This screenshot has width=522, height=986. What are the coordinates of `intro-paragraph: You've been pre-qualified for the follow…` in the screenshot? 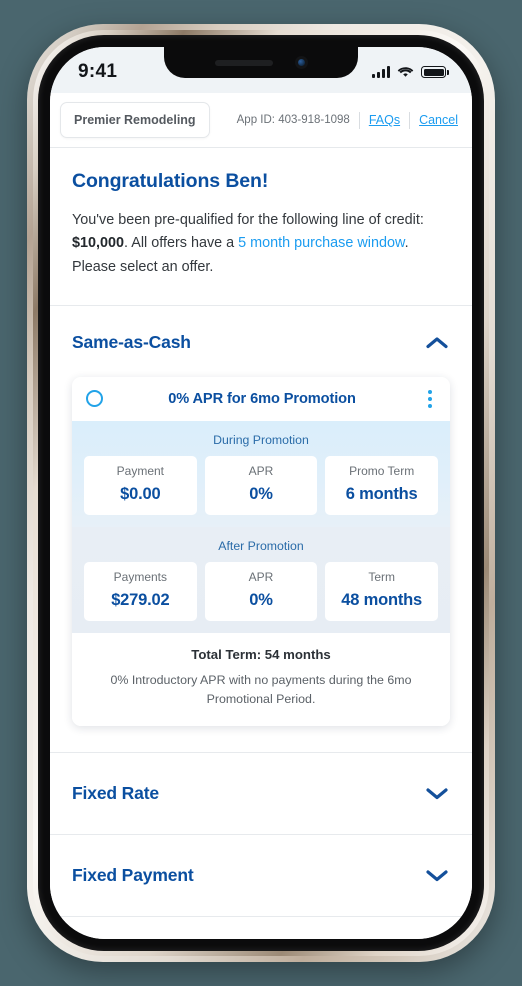 It's located at (261, 244).